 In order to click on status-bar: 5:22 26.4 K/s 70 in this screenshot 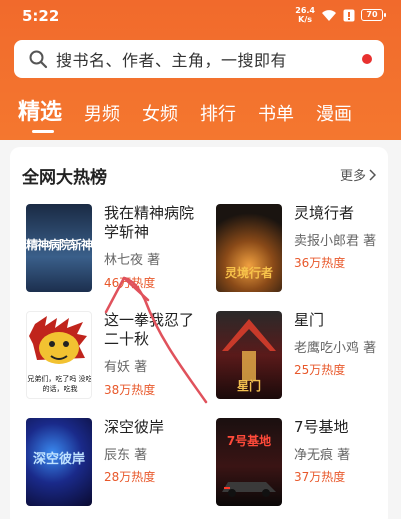, I will do `click(200, 16)`.